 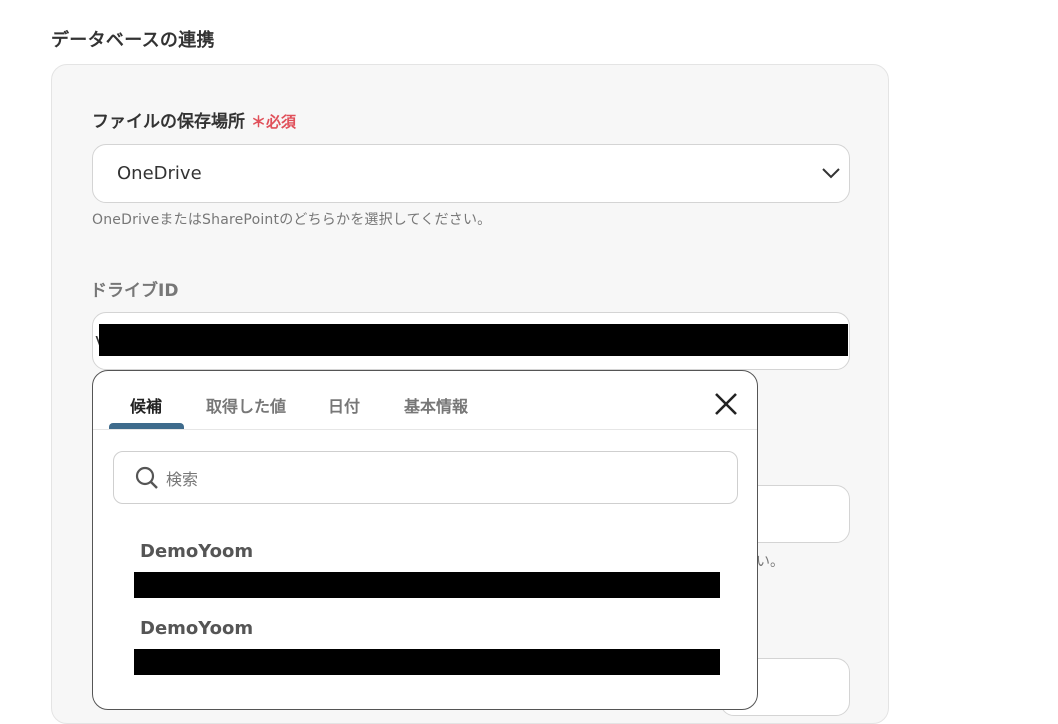 I want to click on tab-candidates: 候補, so click(x=146, y=405).